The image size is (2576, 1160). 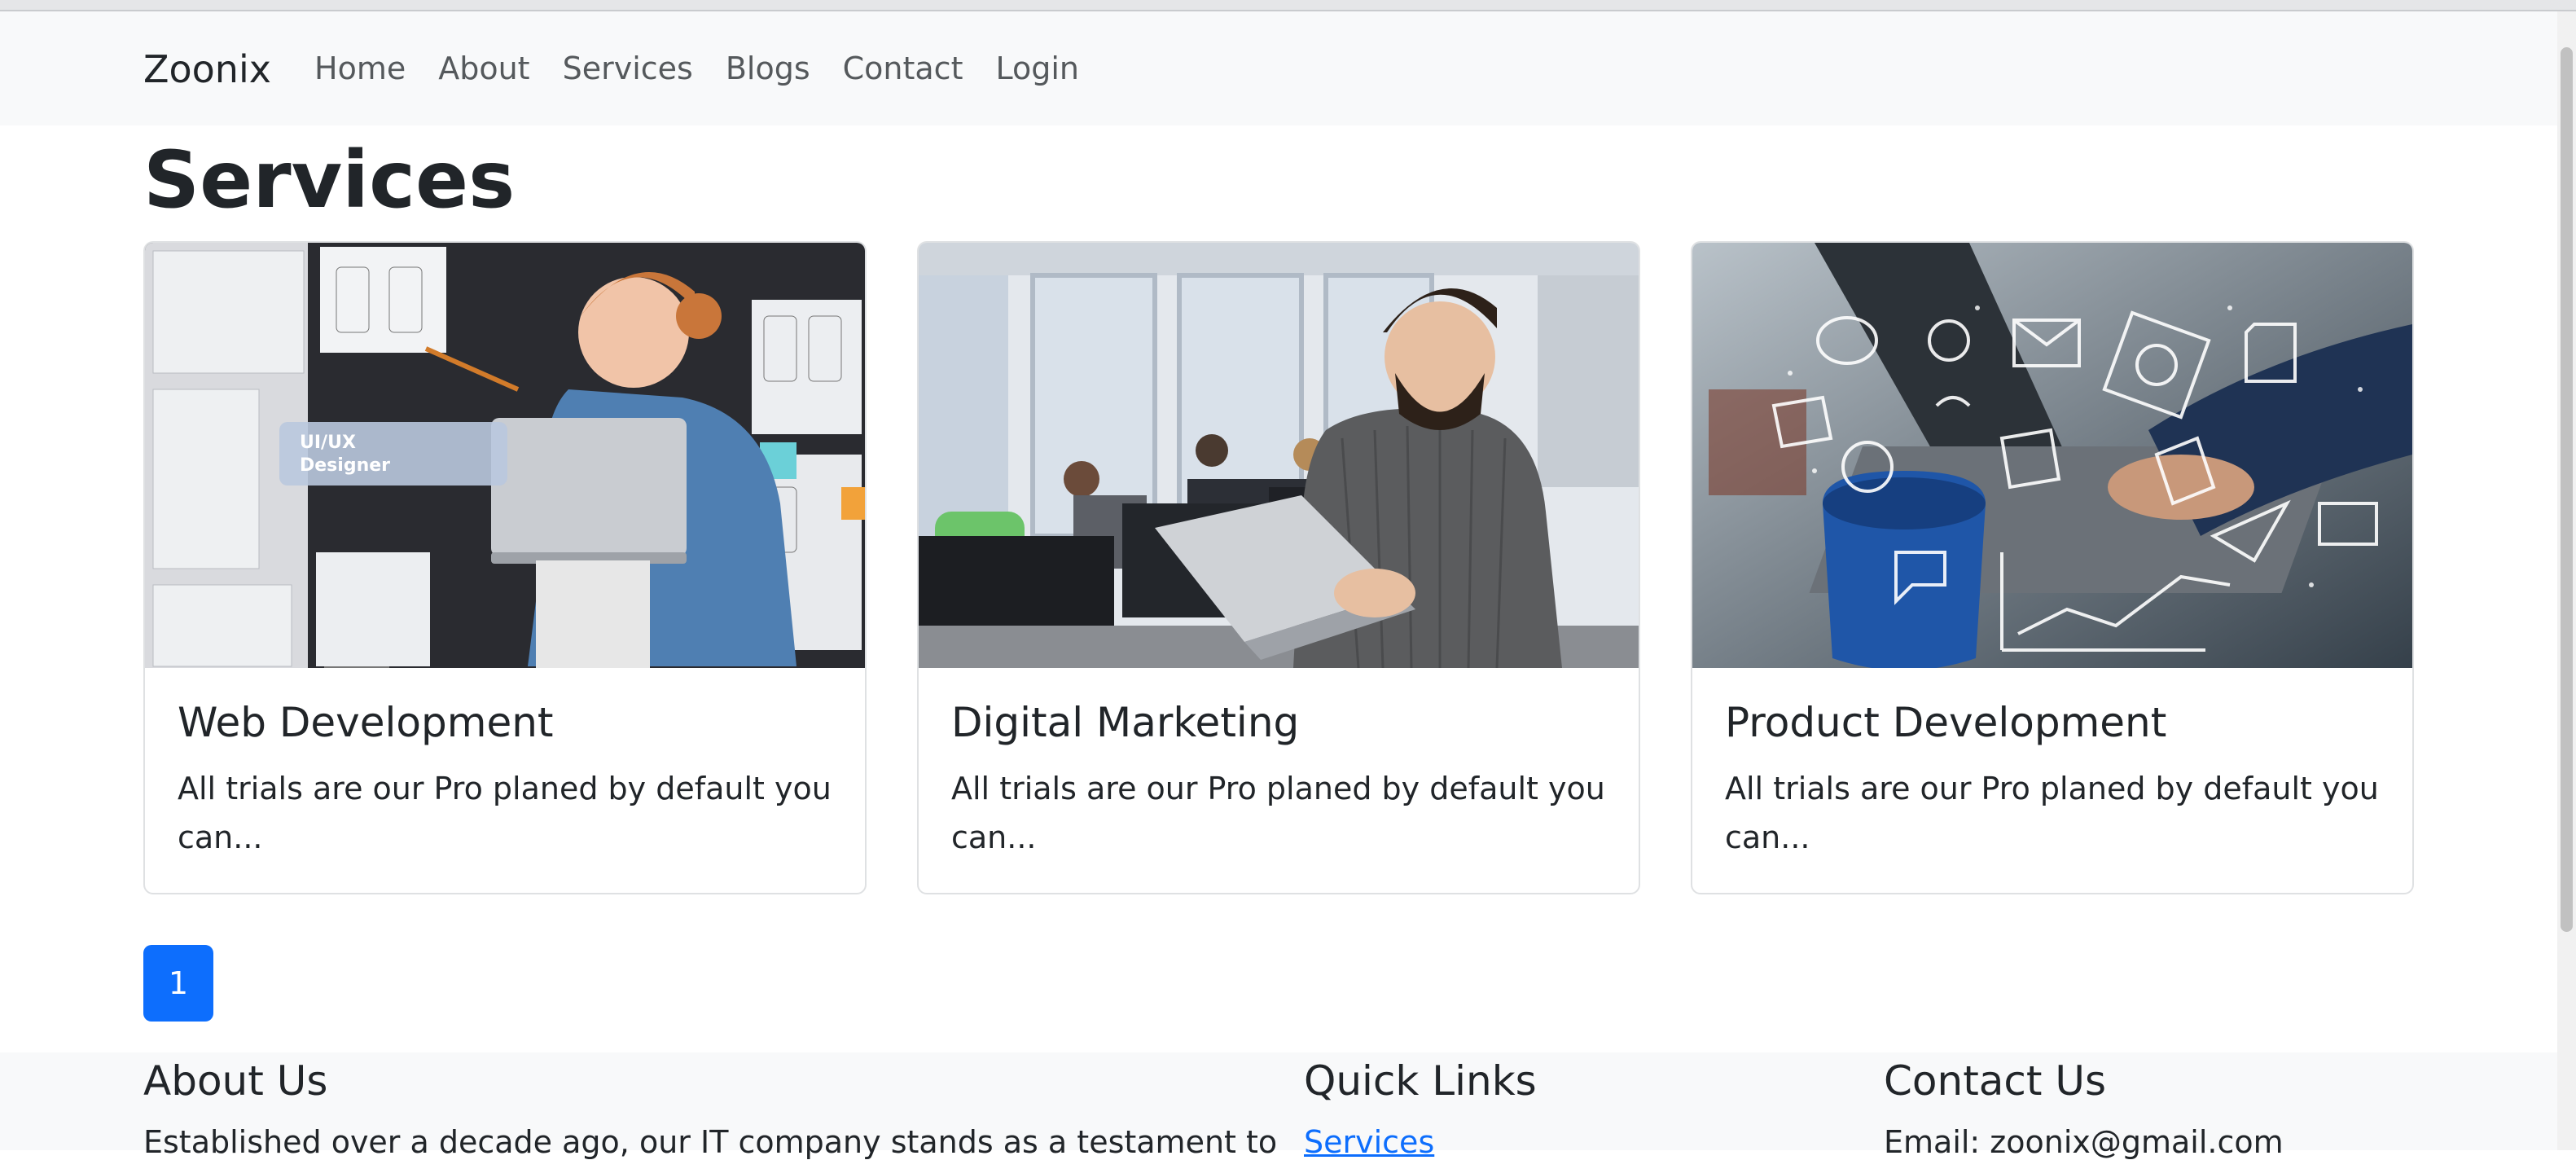 I want to click on pagination-page-1: 1, so click(x=178, y=983).